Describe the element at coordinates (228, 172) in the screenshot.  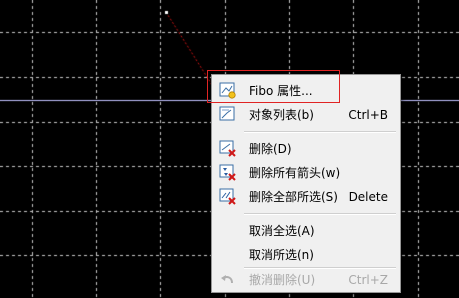
I see `delete-arrows-icon` at that location.